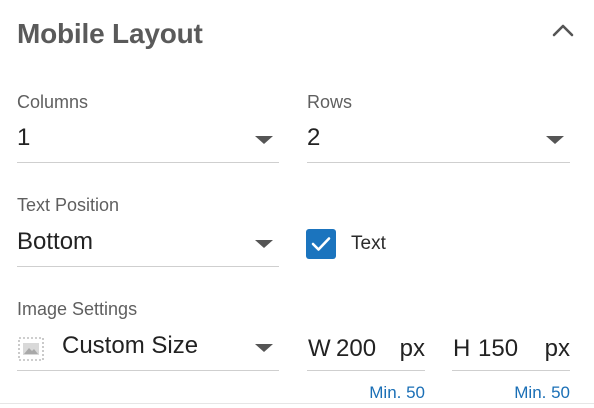 The image size is (594, 408). I want to click on columns-select: 1, so click(148, 140).